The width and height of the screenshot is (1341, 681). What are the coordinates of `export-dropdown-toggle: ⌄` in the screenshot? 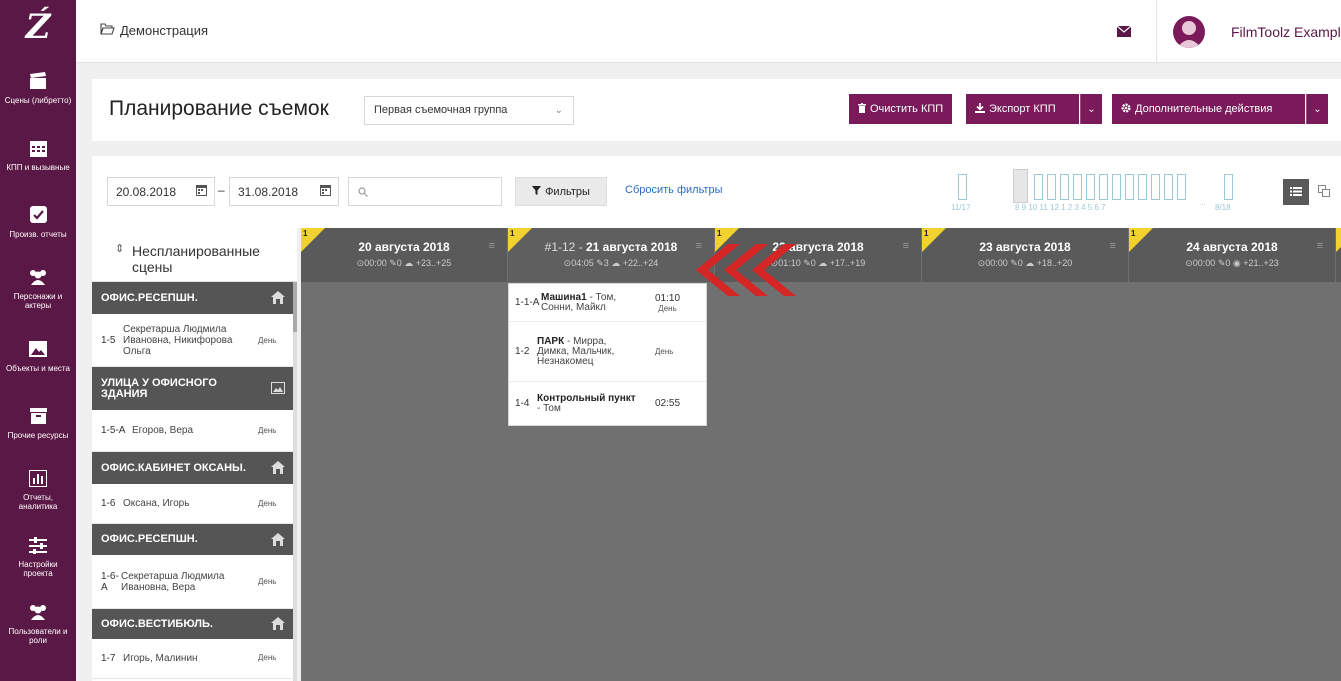 It's located at (1091, 109).